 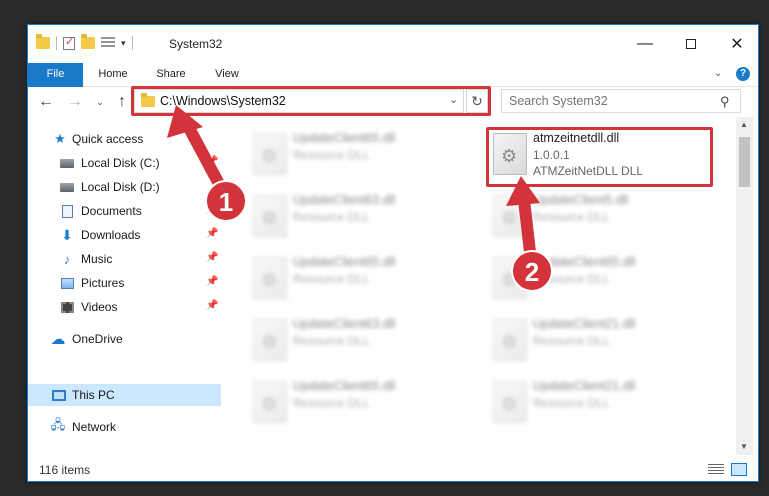 I want to click on back-button: ←, so click(x=46, y=102).